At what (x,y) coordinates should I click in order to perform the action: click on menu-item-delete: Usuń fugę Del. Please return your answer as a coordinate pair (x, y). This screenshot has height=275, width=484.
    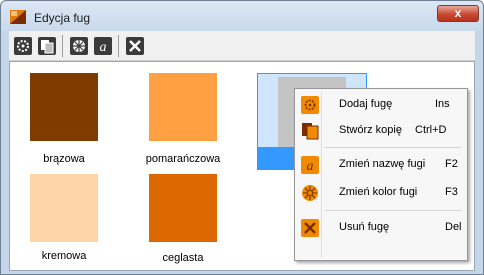
    Looking at the image, I should click on (381, 228).